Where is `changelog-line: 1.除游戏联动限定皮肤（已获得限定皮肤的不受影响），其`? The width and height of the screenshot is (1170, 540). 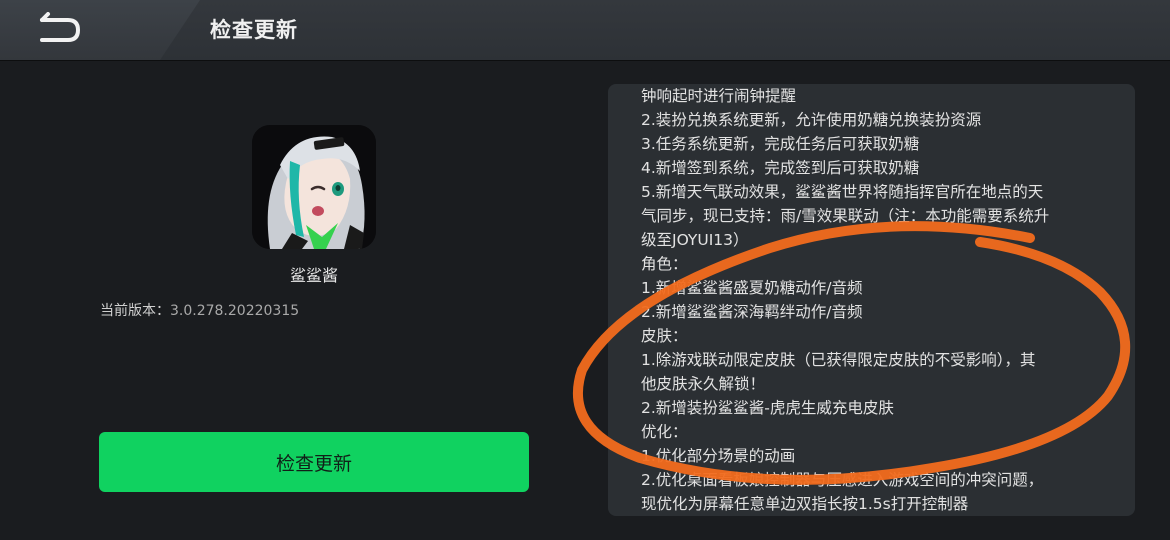
changelog-line: 1.除游戏联动限定皮肤（已获得限定皮肤的不受影响），其 is located at coordinates (838, 360).